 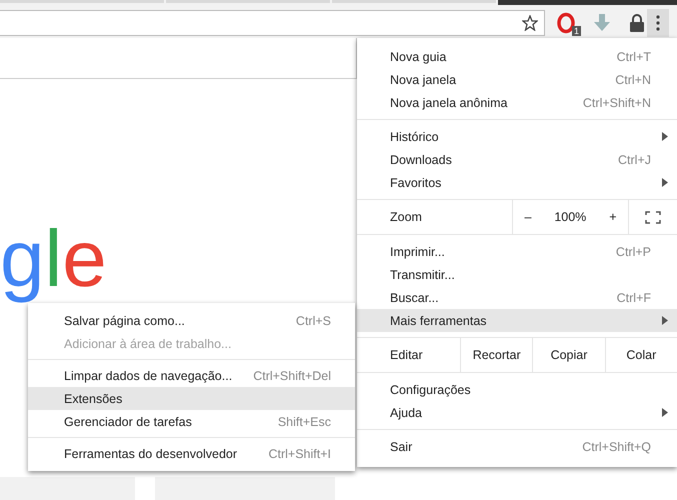 I want to click on menu-item: Configurações, so click(x=517, y=389).